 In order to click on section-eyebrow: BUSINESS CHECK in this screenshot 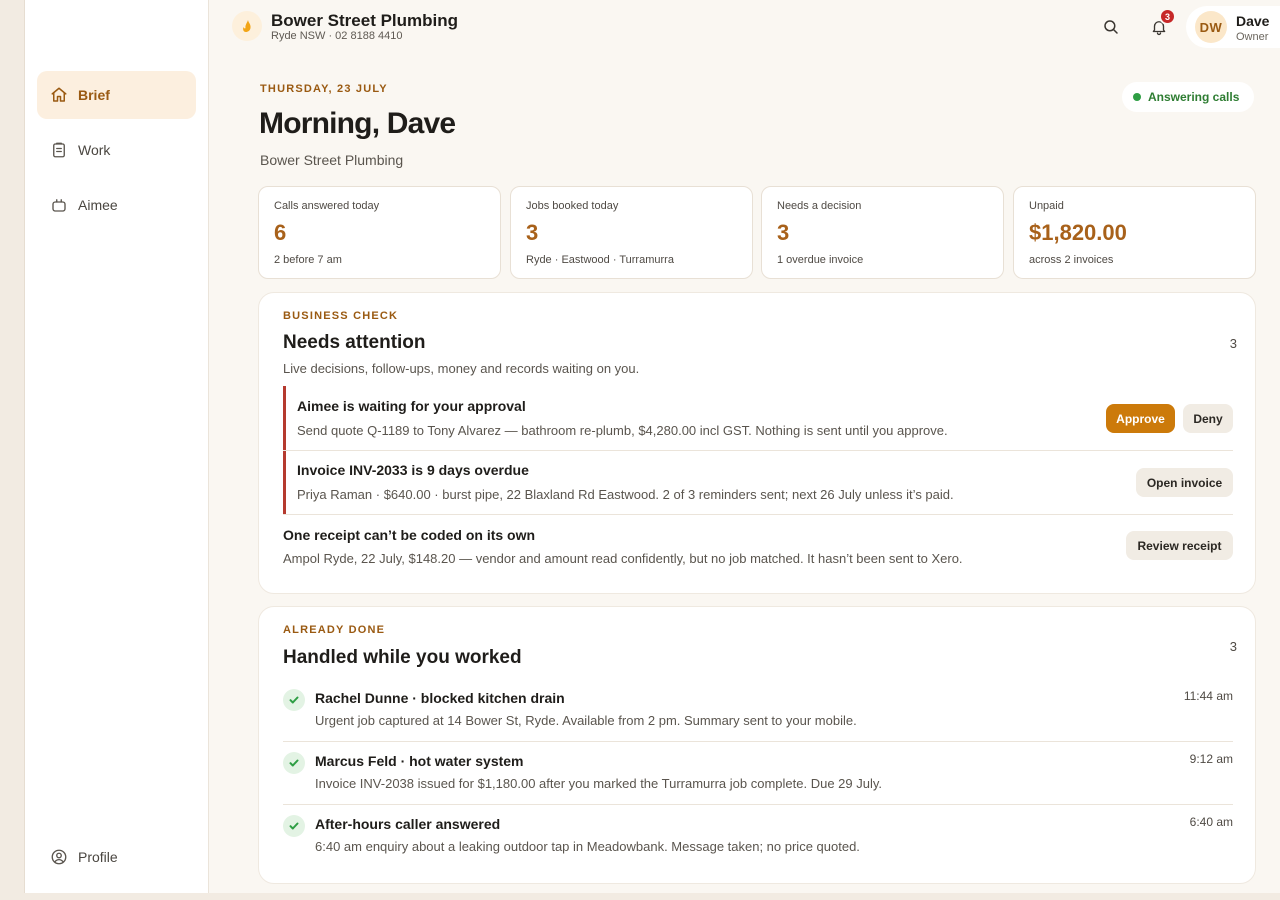, I will do `click(341, 316)`.